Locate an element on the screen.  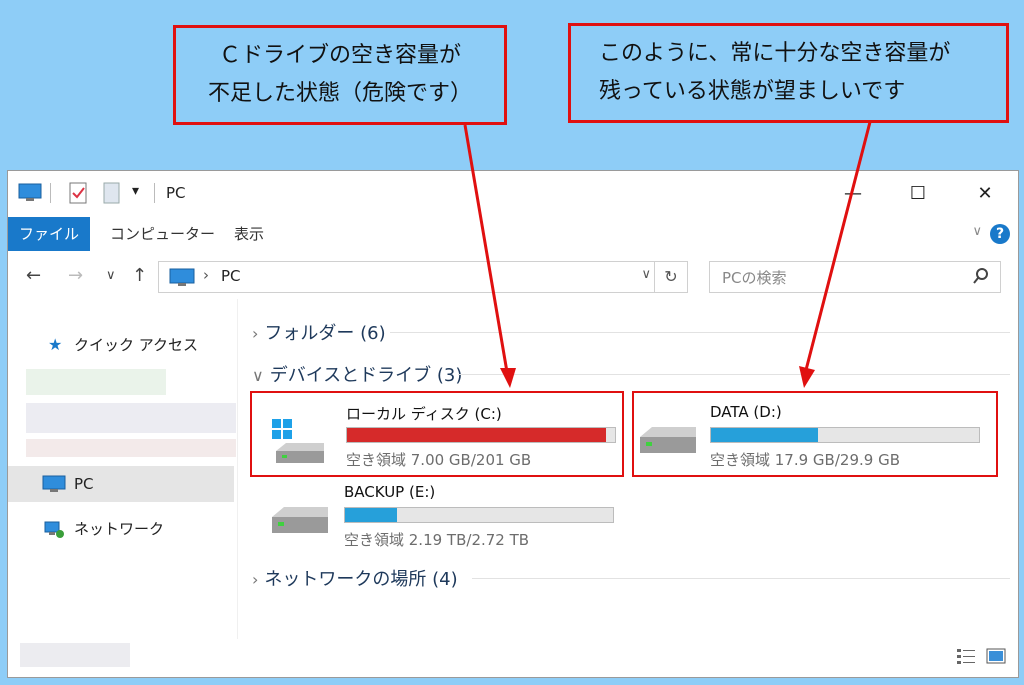
group-network-locations: › ネットワークの場所 (4) is located at coordinates (355, 578).